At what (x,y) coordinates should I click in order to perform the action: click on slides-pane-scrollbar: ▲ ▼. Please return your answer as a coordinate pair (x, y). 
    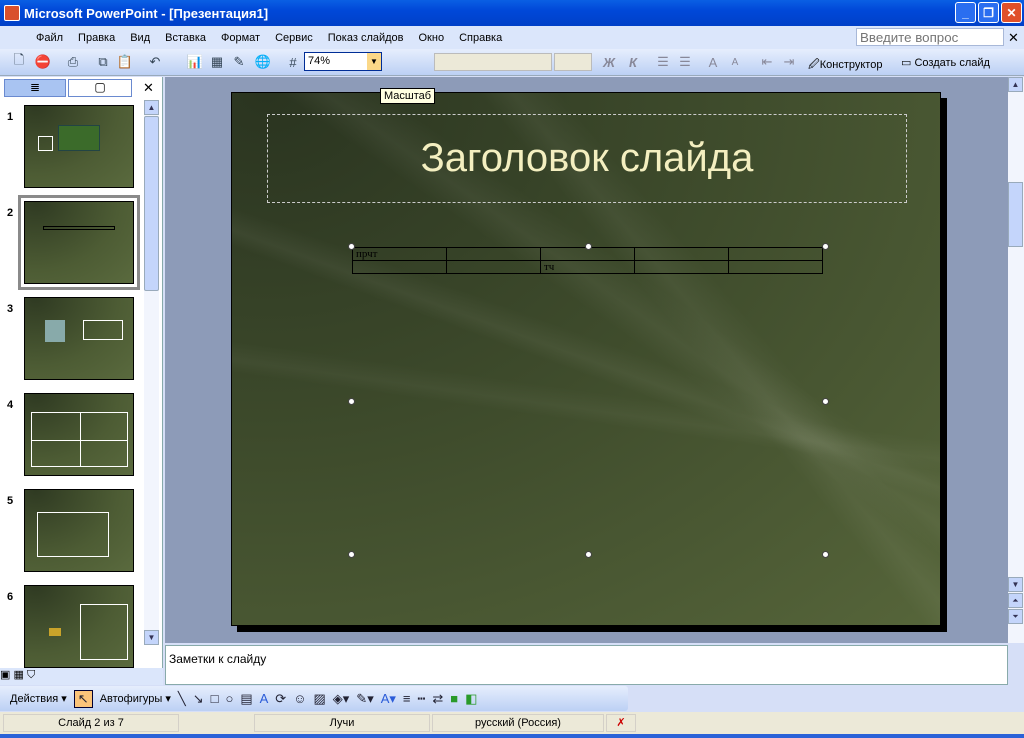
    Looking at the image, I should click on (151, 372).